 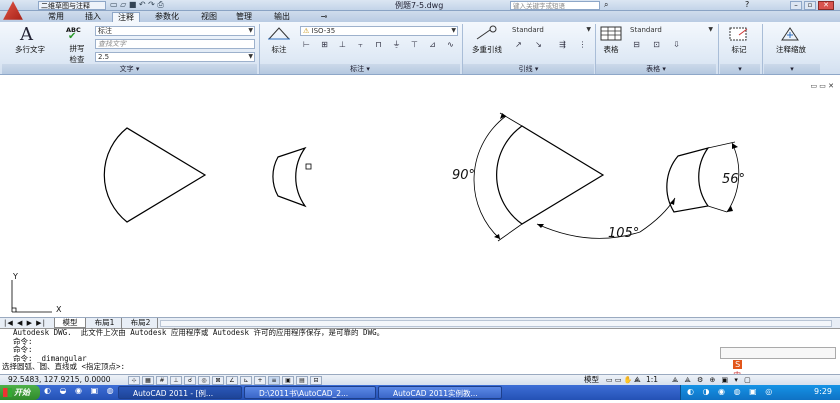 I want to click on horizontal-scrollbar, so click(x=496, y=323).